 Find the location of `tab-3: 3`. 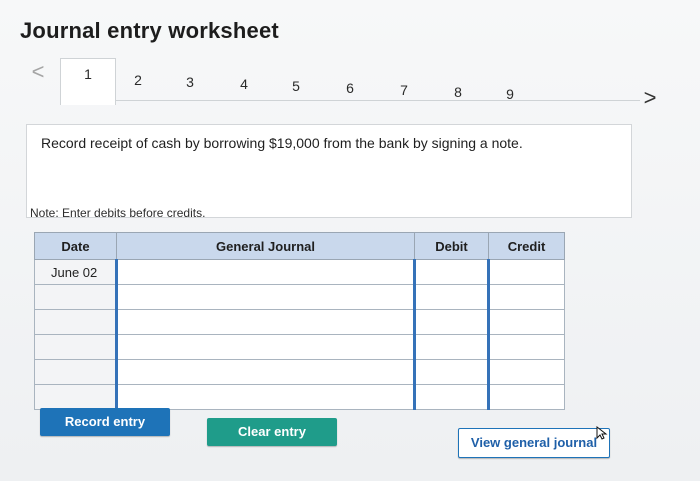

tab-3: 3 is located at coordinates (190, 82).